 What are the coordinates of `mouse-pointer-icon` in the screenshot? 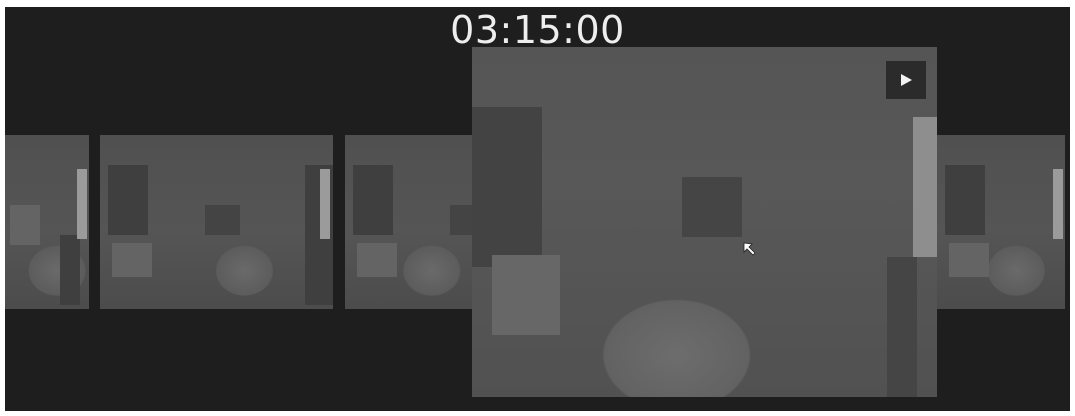 It's located at (749, 249).